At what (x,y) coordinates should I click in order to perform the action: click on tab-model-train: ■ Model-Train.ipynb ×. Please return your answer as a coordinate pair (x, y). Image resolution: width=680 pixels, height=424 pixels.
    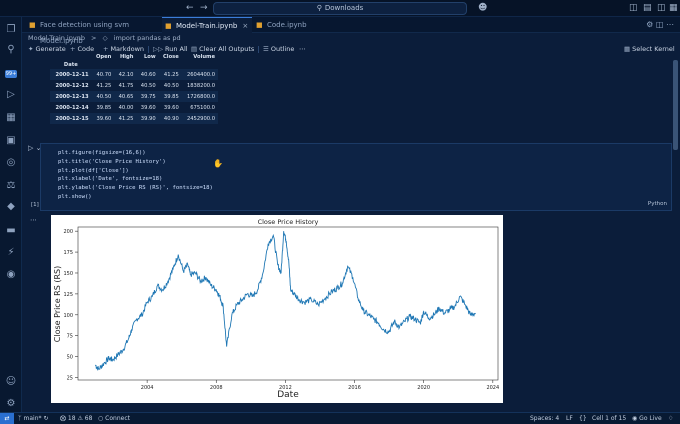
    Looking at the image, I should click on (207, 25).